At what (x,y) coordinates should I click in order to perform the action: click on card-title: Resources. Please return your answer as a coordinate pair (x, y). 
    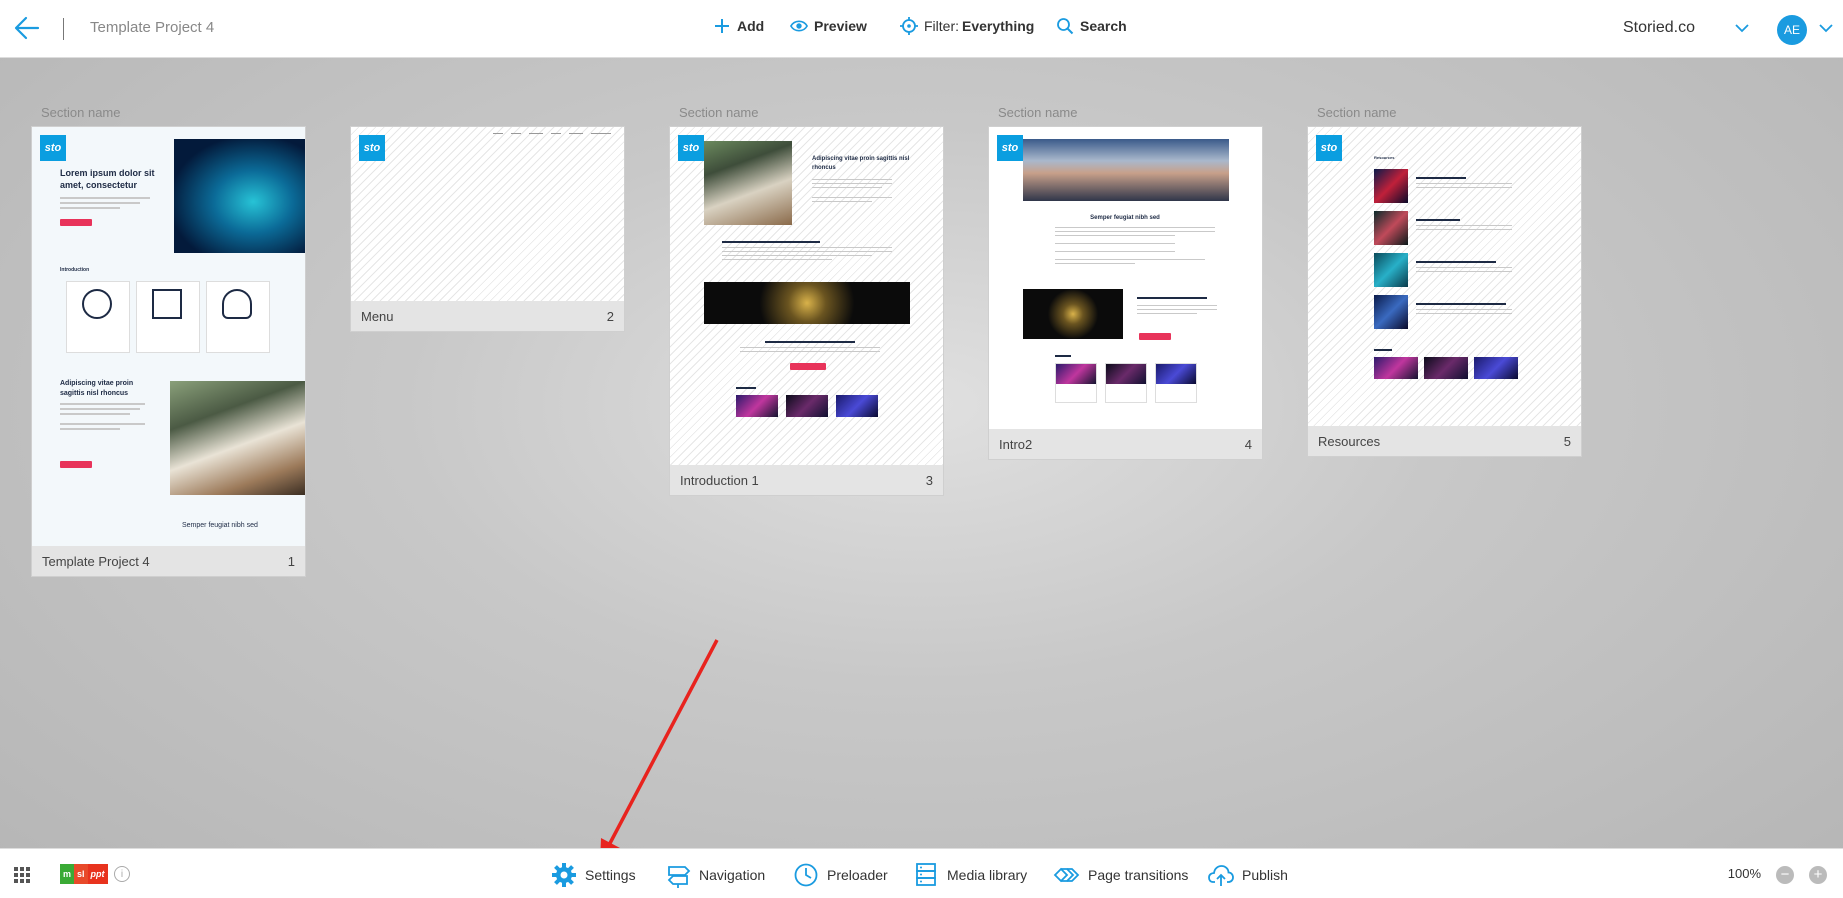
    Looking at the image, I should click on (1349, 441).